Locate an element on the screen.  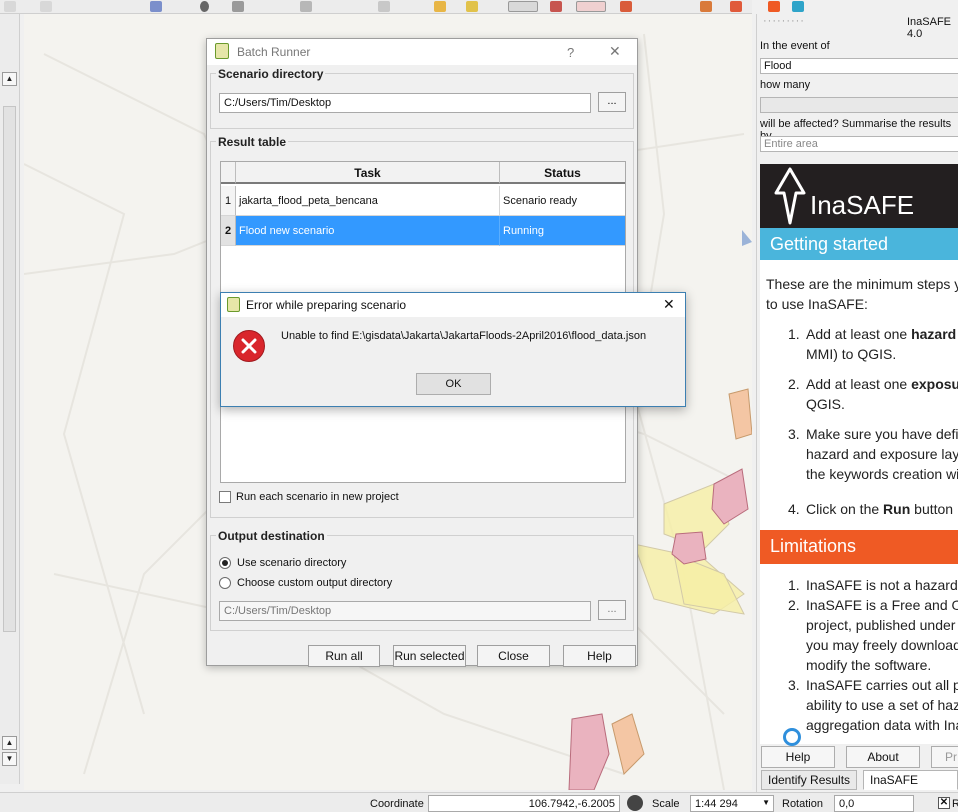
inasafe-toolbar-icon is located at coordinates (774, 6).